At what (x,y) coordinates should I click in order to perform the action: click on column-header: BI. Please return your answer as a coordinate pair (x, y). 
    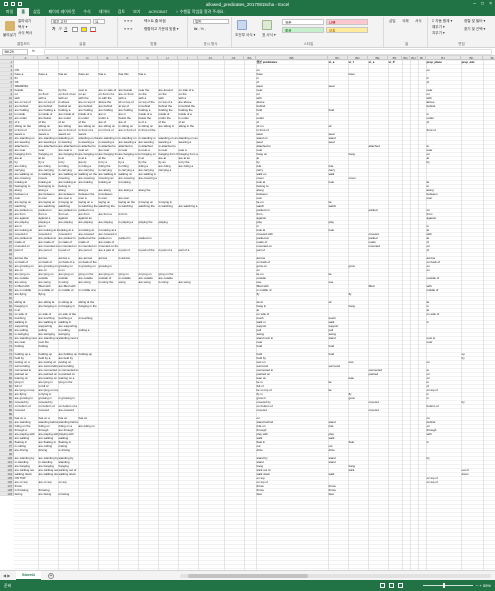
    Looking at the image, I should click on (422, 58).